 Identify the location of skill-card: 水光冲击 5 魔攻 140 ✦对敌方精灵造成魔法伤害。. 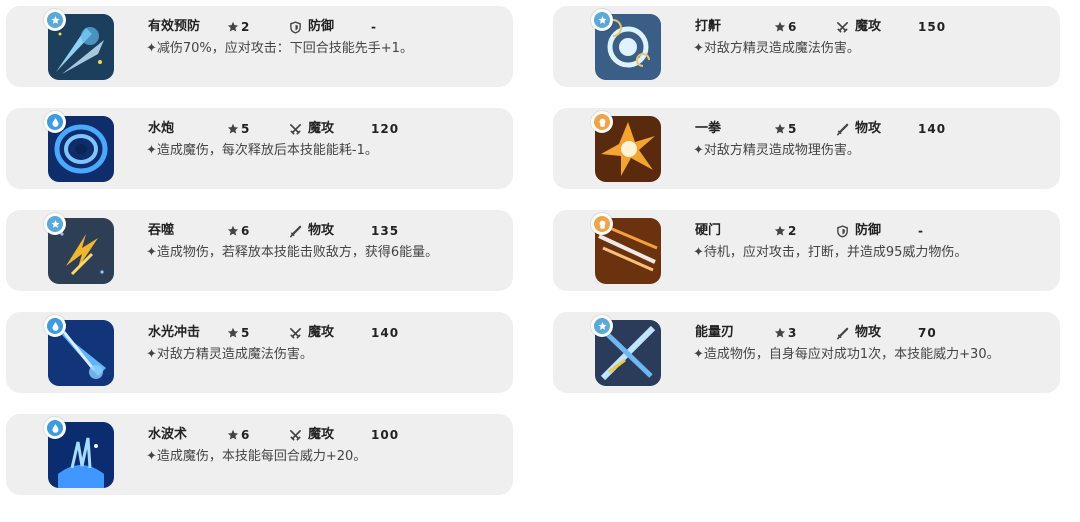
(259, 352).